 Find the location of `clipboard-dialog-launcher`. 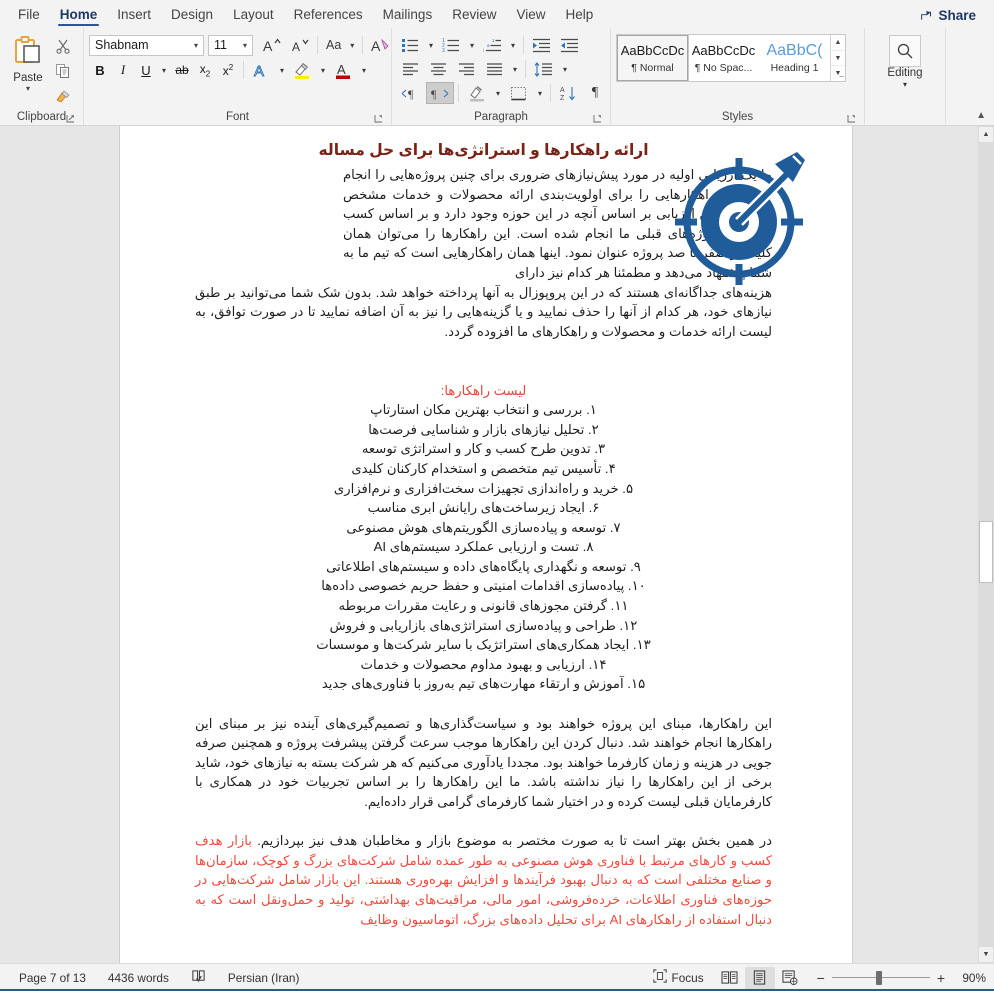

clipboard-dialog-launcher is located at coordinates (71, 119).